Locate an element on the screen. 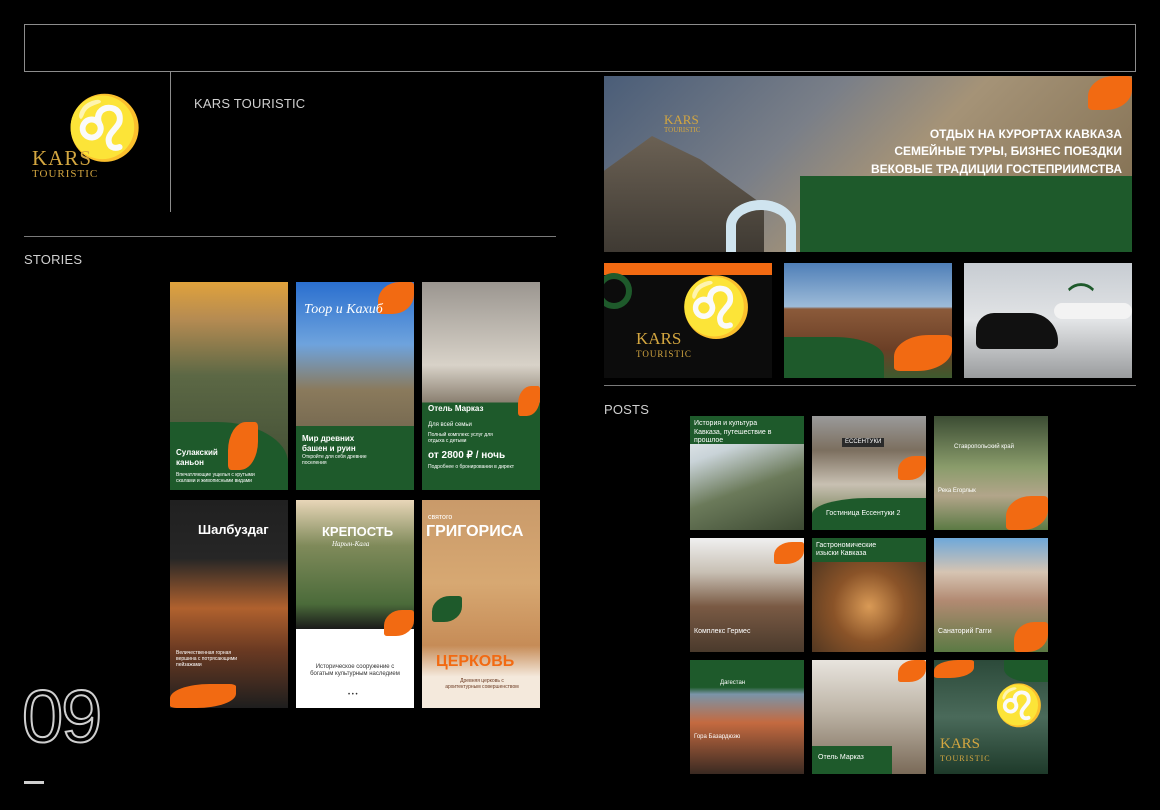  hotel-green-shape is located at coordinates (834, 357).